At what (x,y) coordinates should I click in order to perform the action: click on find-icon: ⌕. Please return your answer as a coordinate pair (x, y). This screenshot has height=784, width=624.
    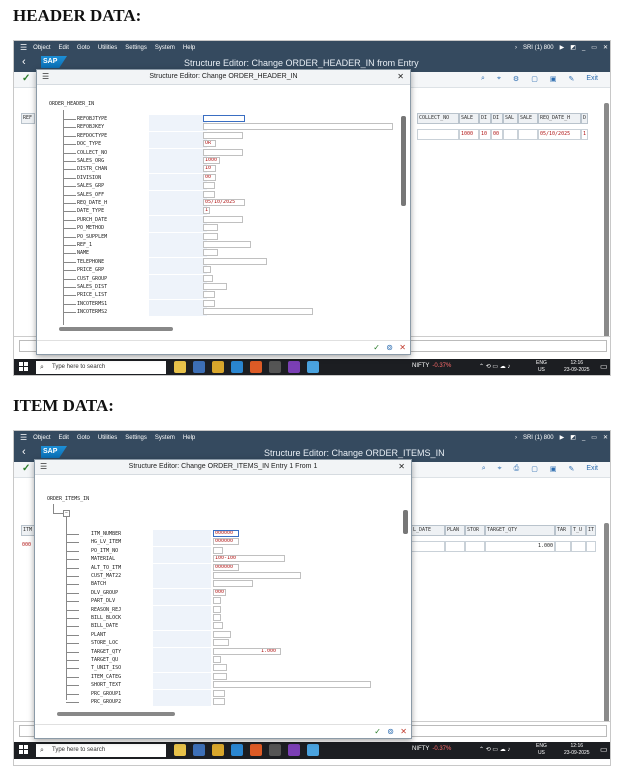
    Looking at the image, I should click on (484, 469).